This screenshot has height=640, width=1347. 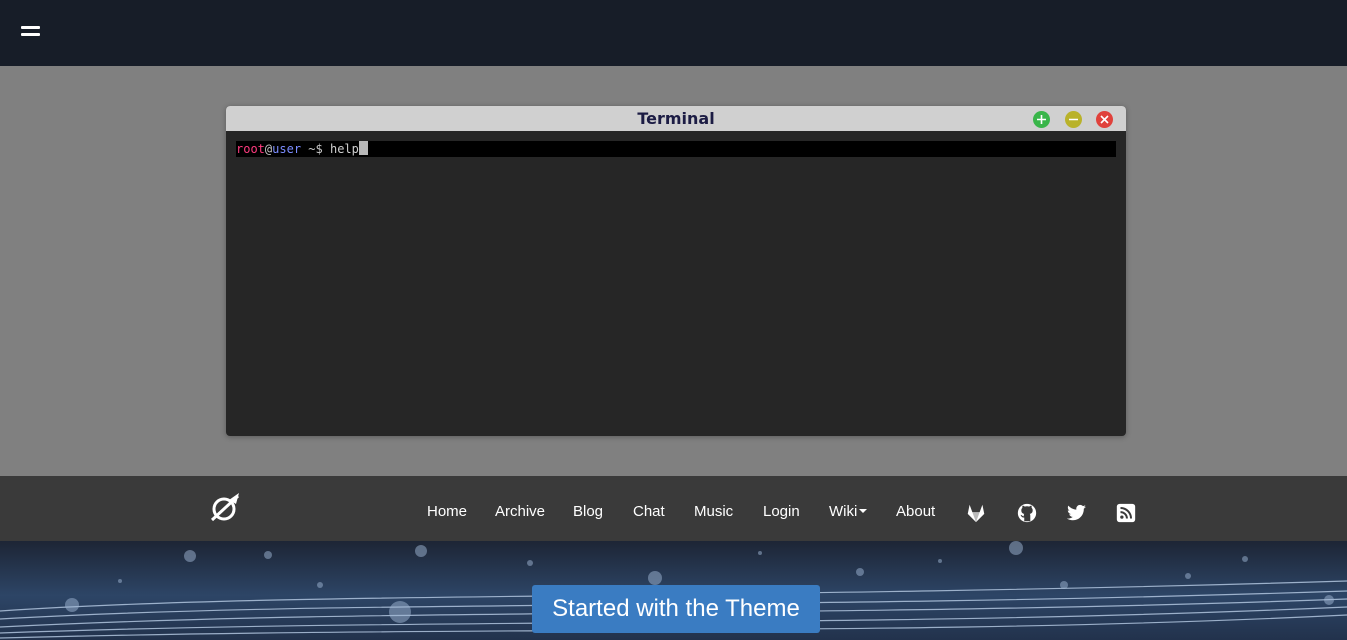 What do you see at coordinates (673, 33) in the screenshot?
I see `top-bar` at bounding box center [673, 33].